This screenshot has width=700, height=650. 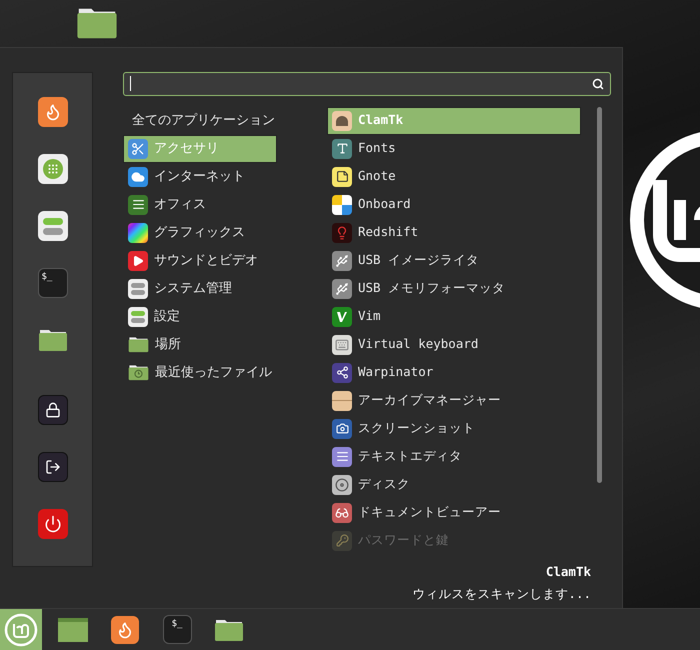 What do you see at coordinates (21, 629) in the screenshot?
I see `logo-icon` at bounding box center [21, 629].